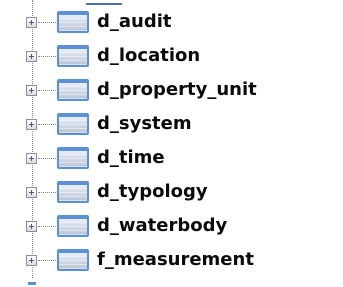 The height and width of the screenshot is (287, 343). What do you see at coordinates (131, 158) in the screenshot?
I see `tree-node-label: d_time` at bounding box center [131, 158].